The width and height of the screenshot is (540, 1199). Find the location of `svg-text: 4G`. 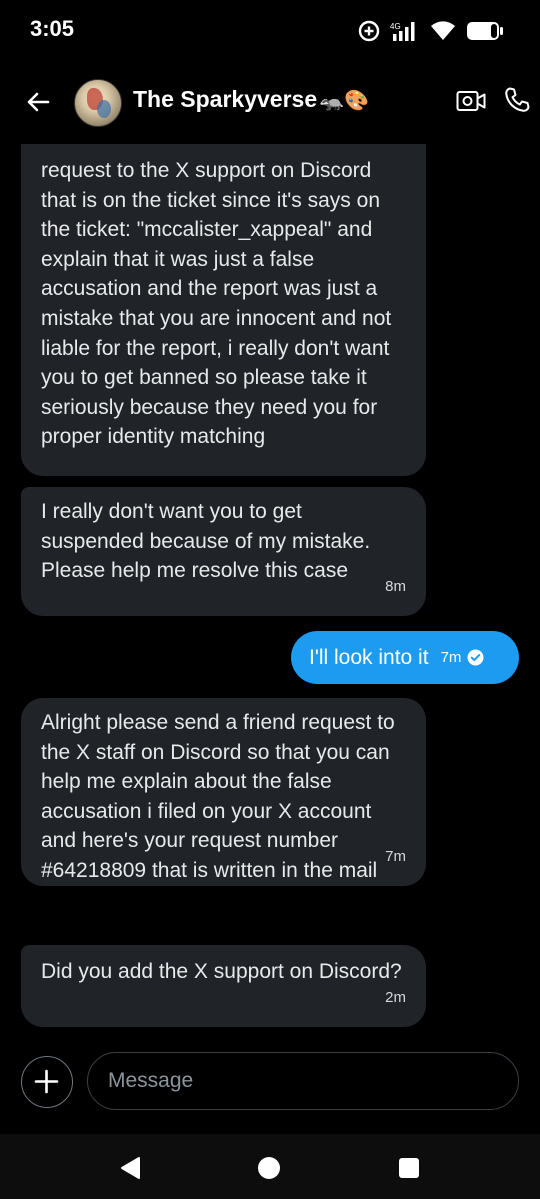

svg-text: 4G is located at coordinates (395, 26).